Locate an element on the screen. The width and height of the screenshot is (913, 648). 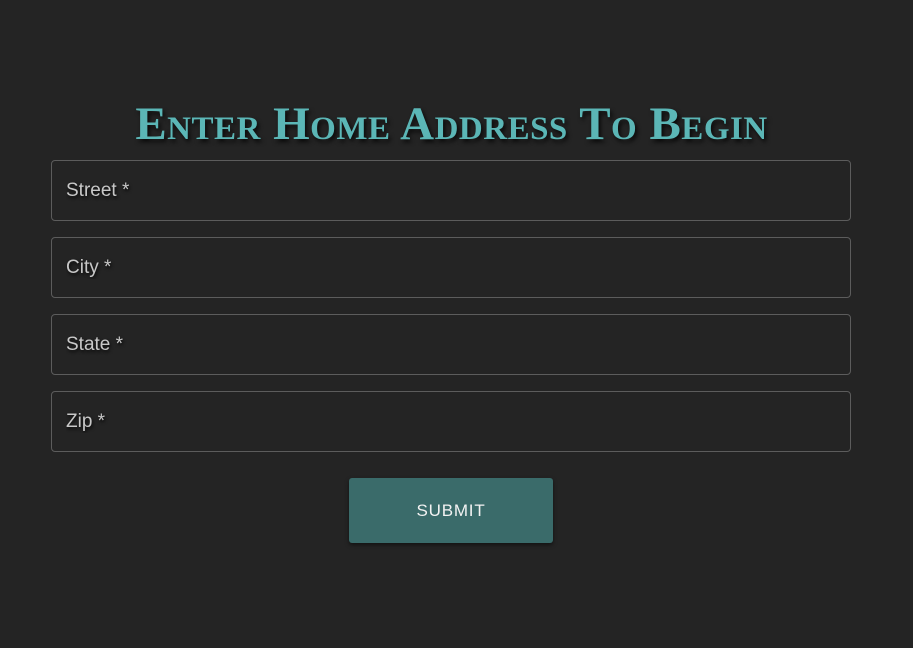
state-field is located at coordinates (451, 344).